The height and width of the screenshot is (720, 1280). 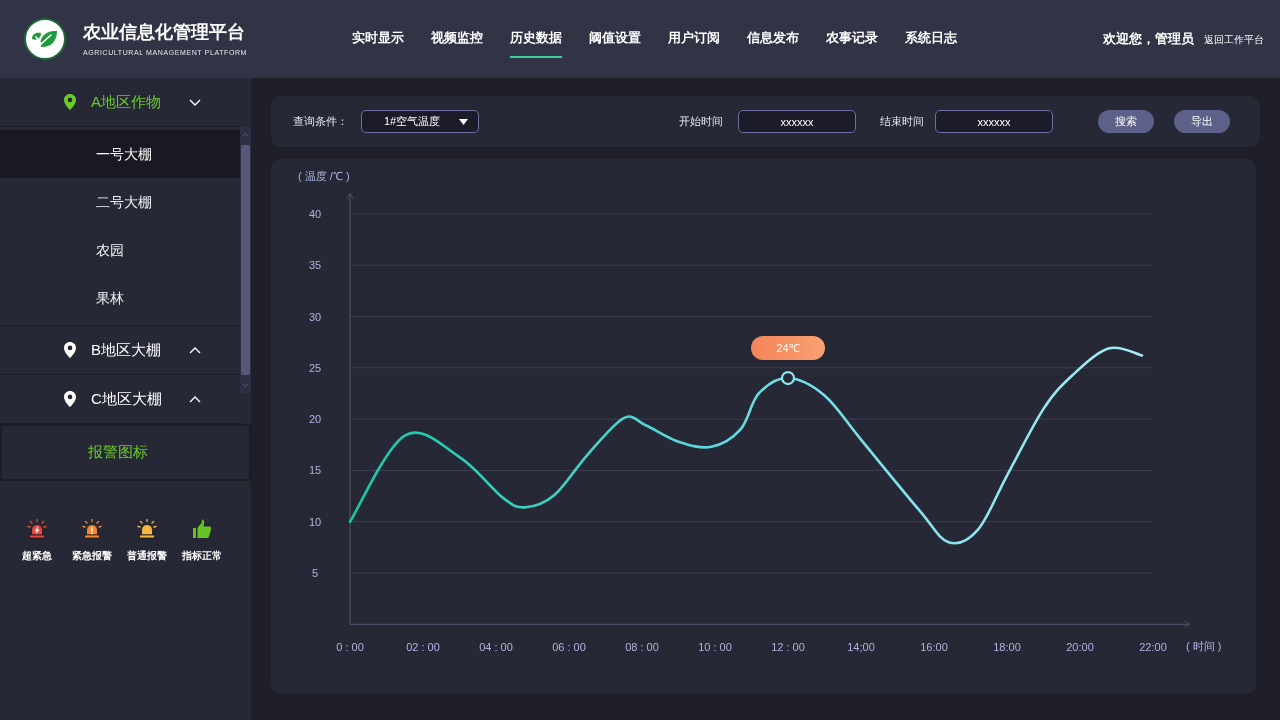 I want to click on export-button: 导出, so click(x=1202, y=121).